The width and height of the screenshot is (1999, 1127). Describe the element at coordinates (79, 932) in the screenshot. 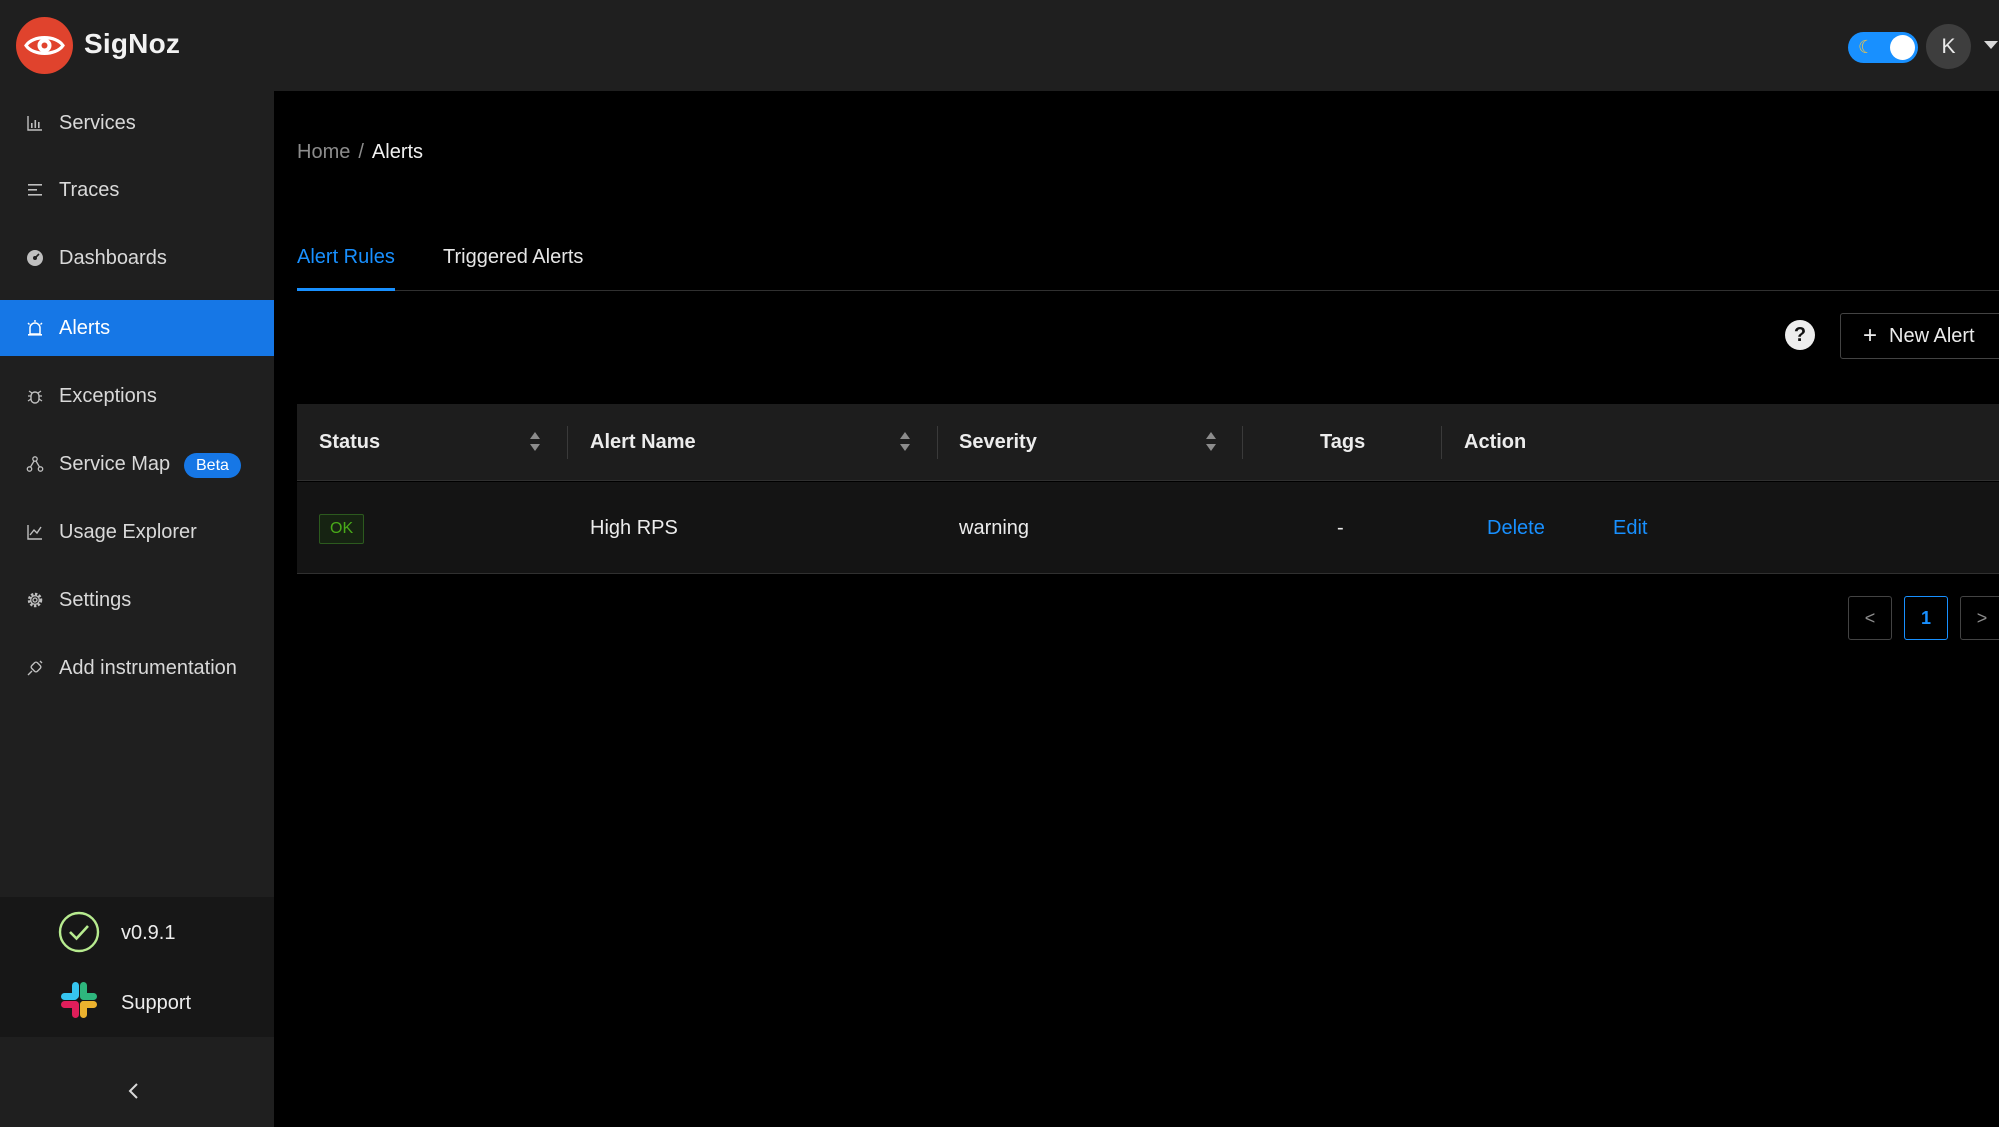

I see `check-circle-icon` at that location.